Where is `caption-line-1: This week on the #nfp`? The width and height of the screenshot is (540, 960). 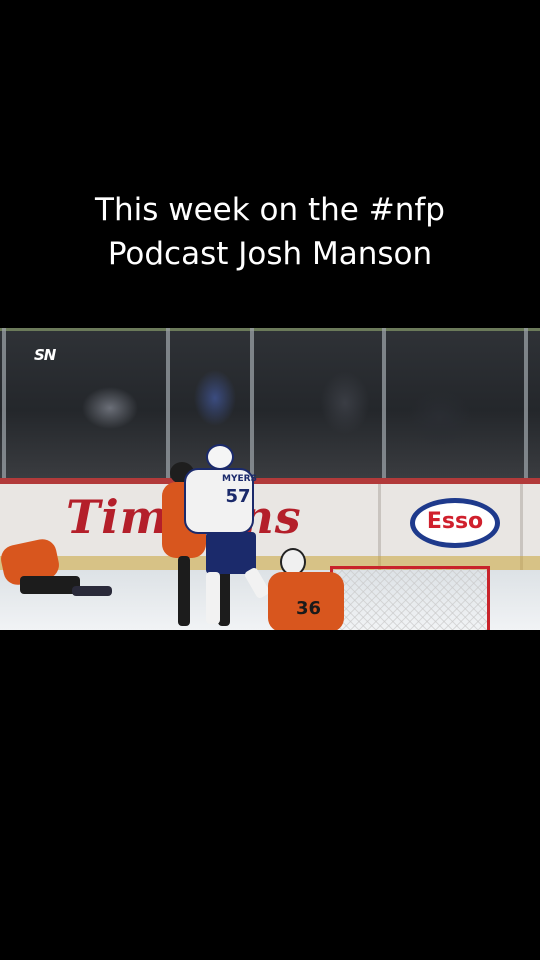
caption-line-1: This week on the #nfp is located at coordinates (270, 210).